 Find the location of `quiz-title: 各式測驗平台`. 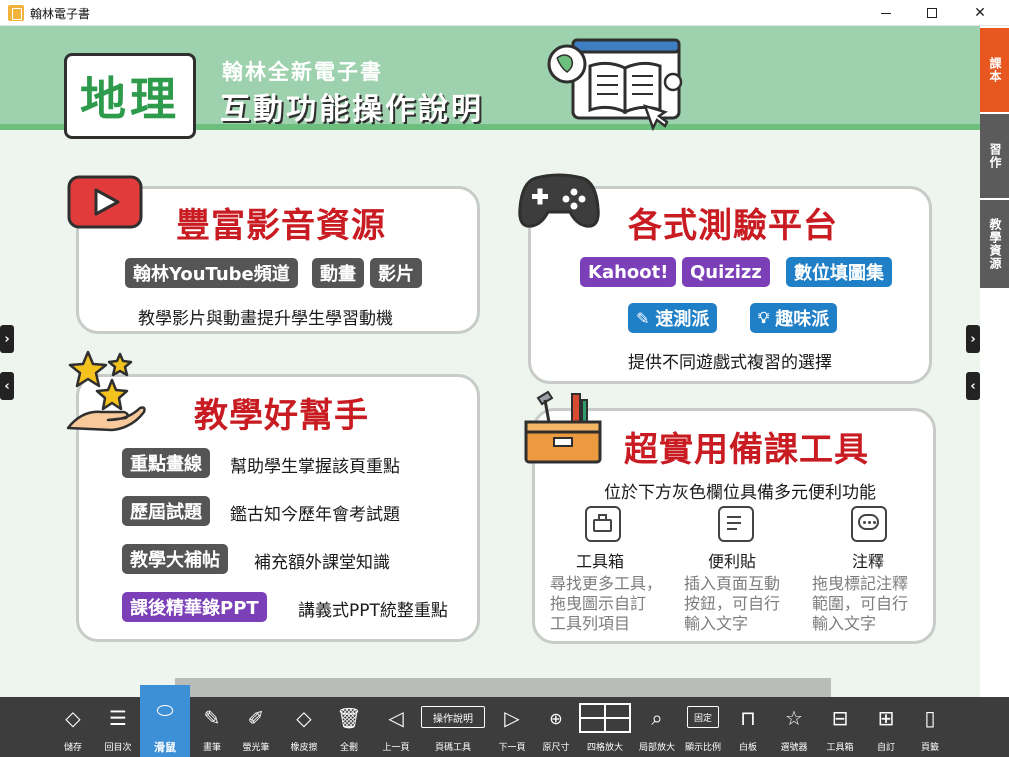

quiz-title: 各式測驗平台 is located at coordinates (733, 226).